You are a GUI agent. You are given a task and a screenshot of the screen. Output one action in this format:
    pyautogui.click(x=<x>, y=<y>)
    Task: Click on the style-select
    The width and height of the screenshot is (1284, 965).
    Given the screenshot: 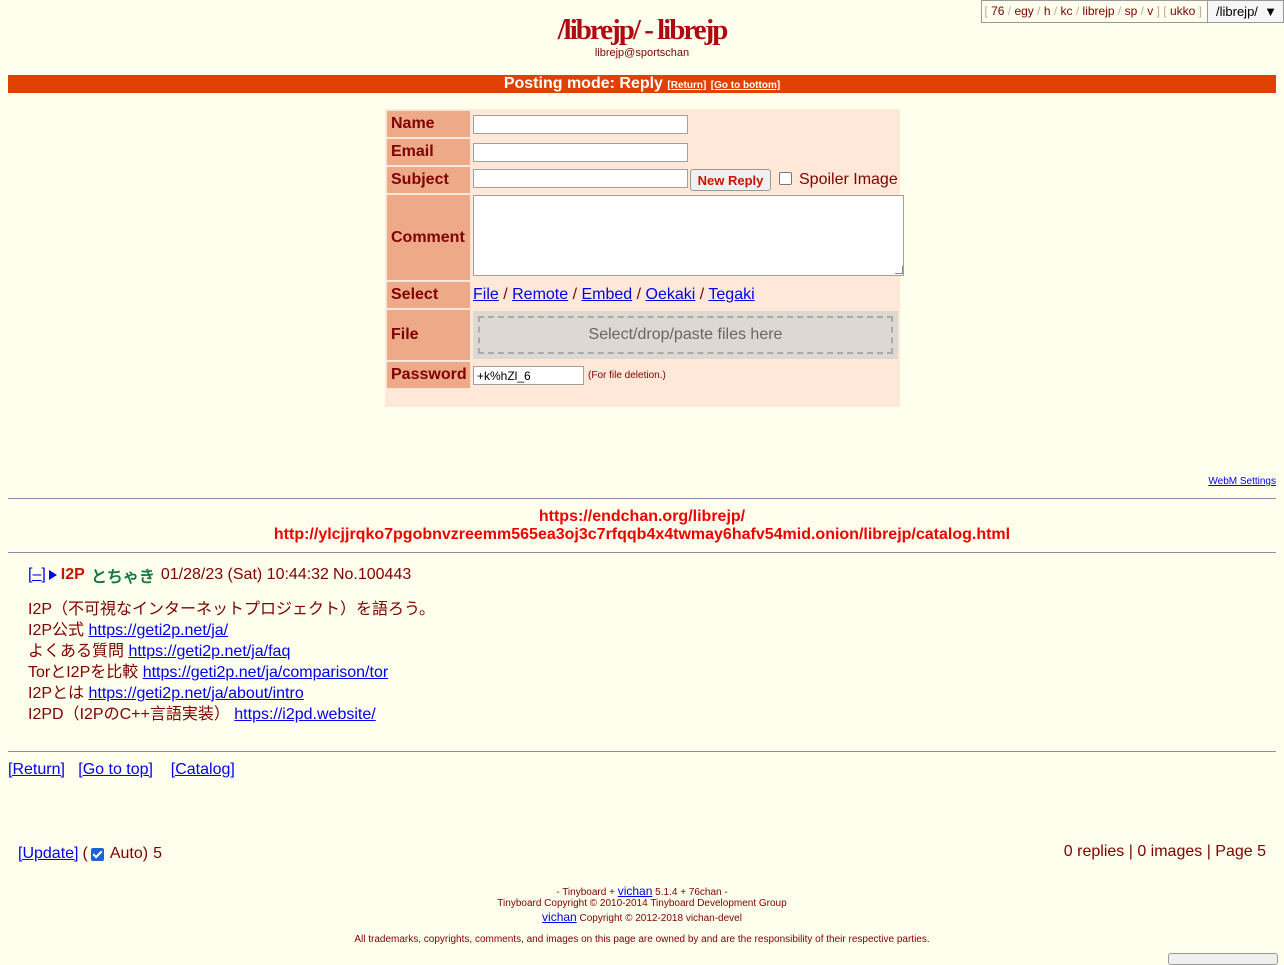 What is the action you would take?
    pyautogui.click(x=1223, y=959)
    